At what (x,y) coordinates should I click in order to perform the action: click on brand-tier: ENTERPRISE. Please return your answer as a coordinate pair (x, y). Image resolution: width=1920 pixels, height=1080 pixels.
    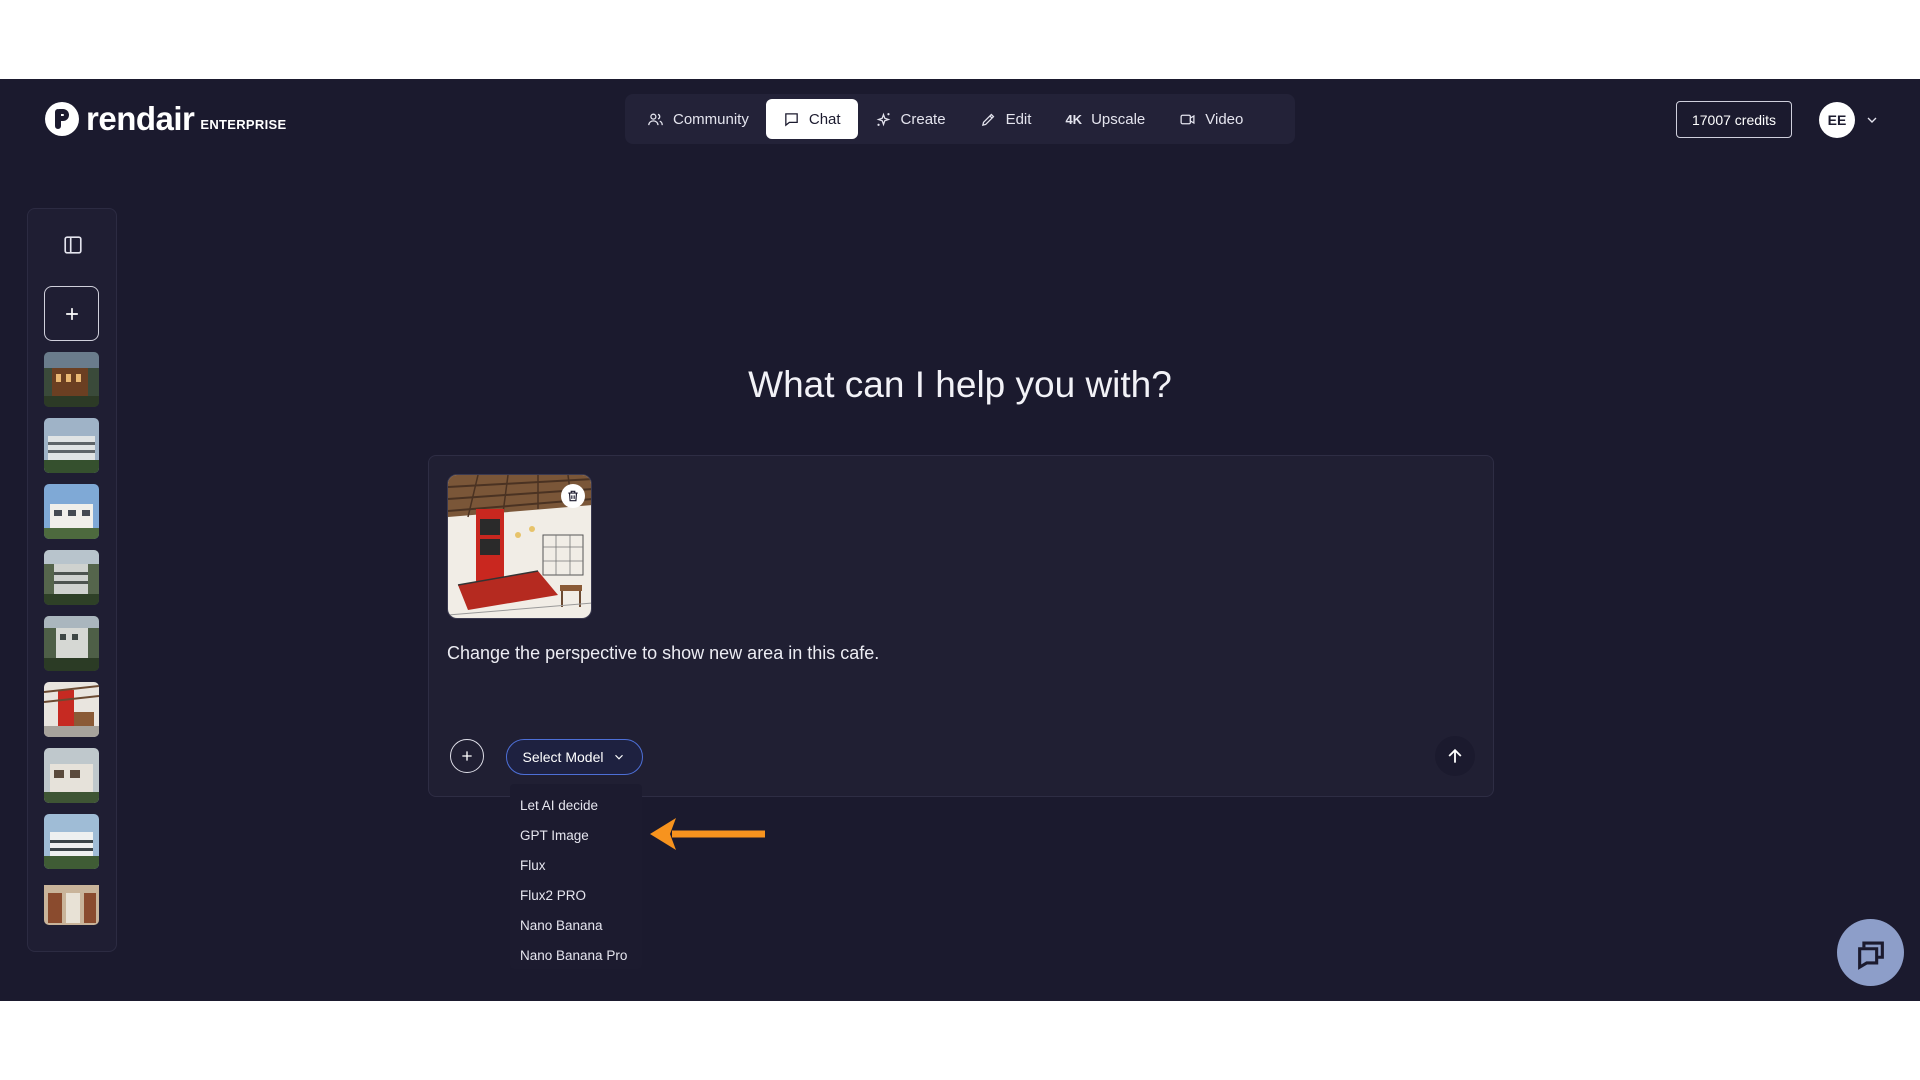
    Looking at the image, I should click on (243, 124).